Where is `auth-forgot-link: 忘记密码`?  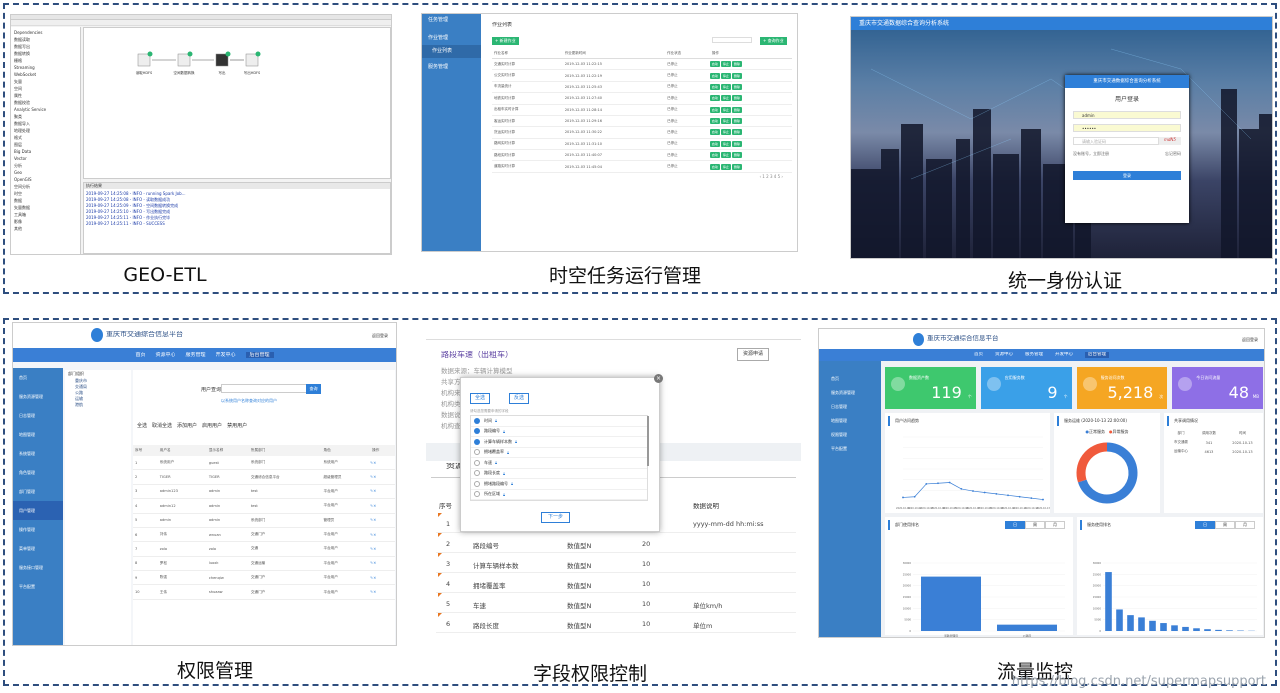 auth-forgot-link: 忘记密码 is located at coordinates (1173, 154).